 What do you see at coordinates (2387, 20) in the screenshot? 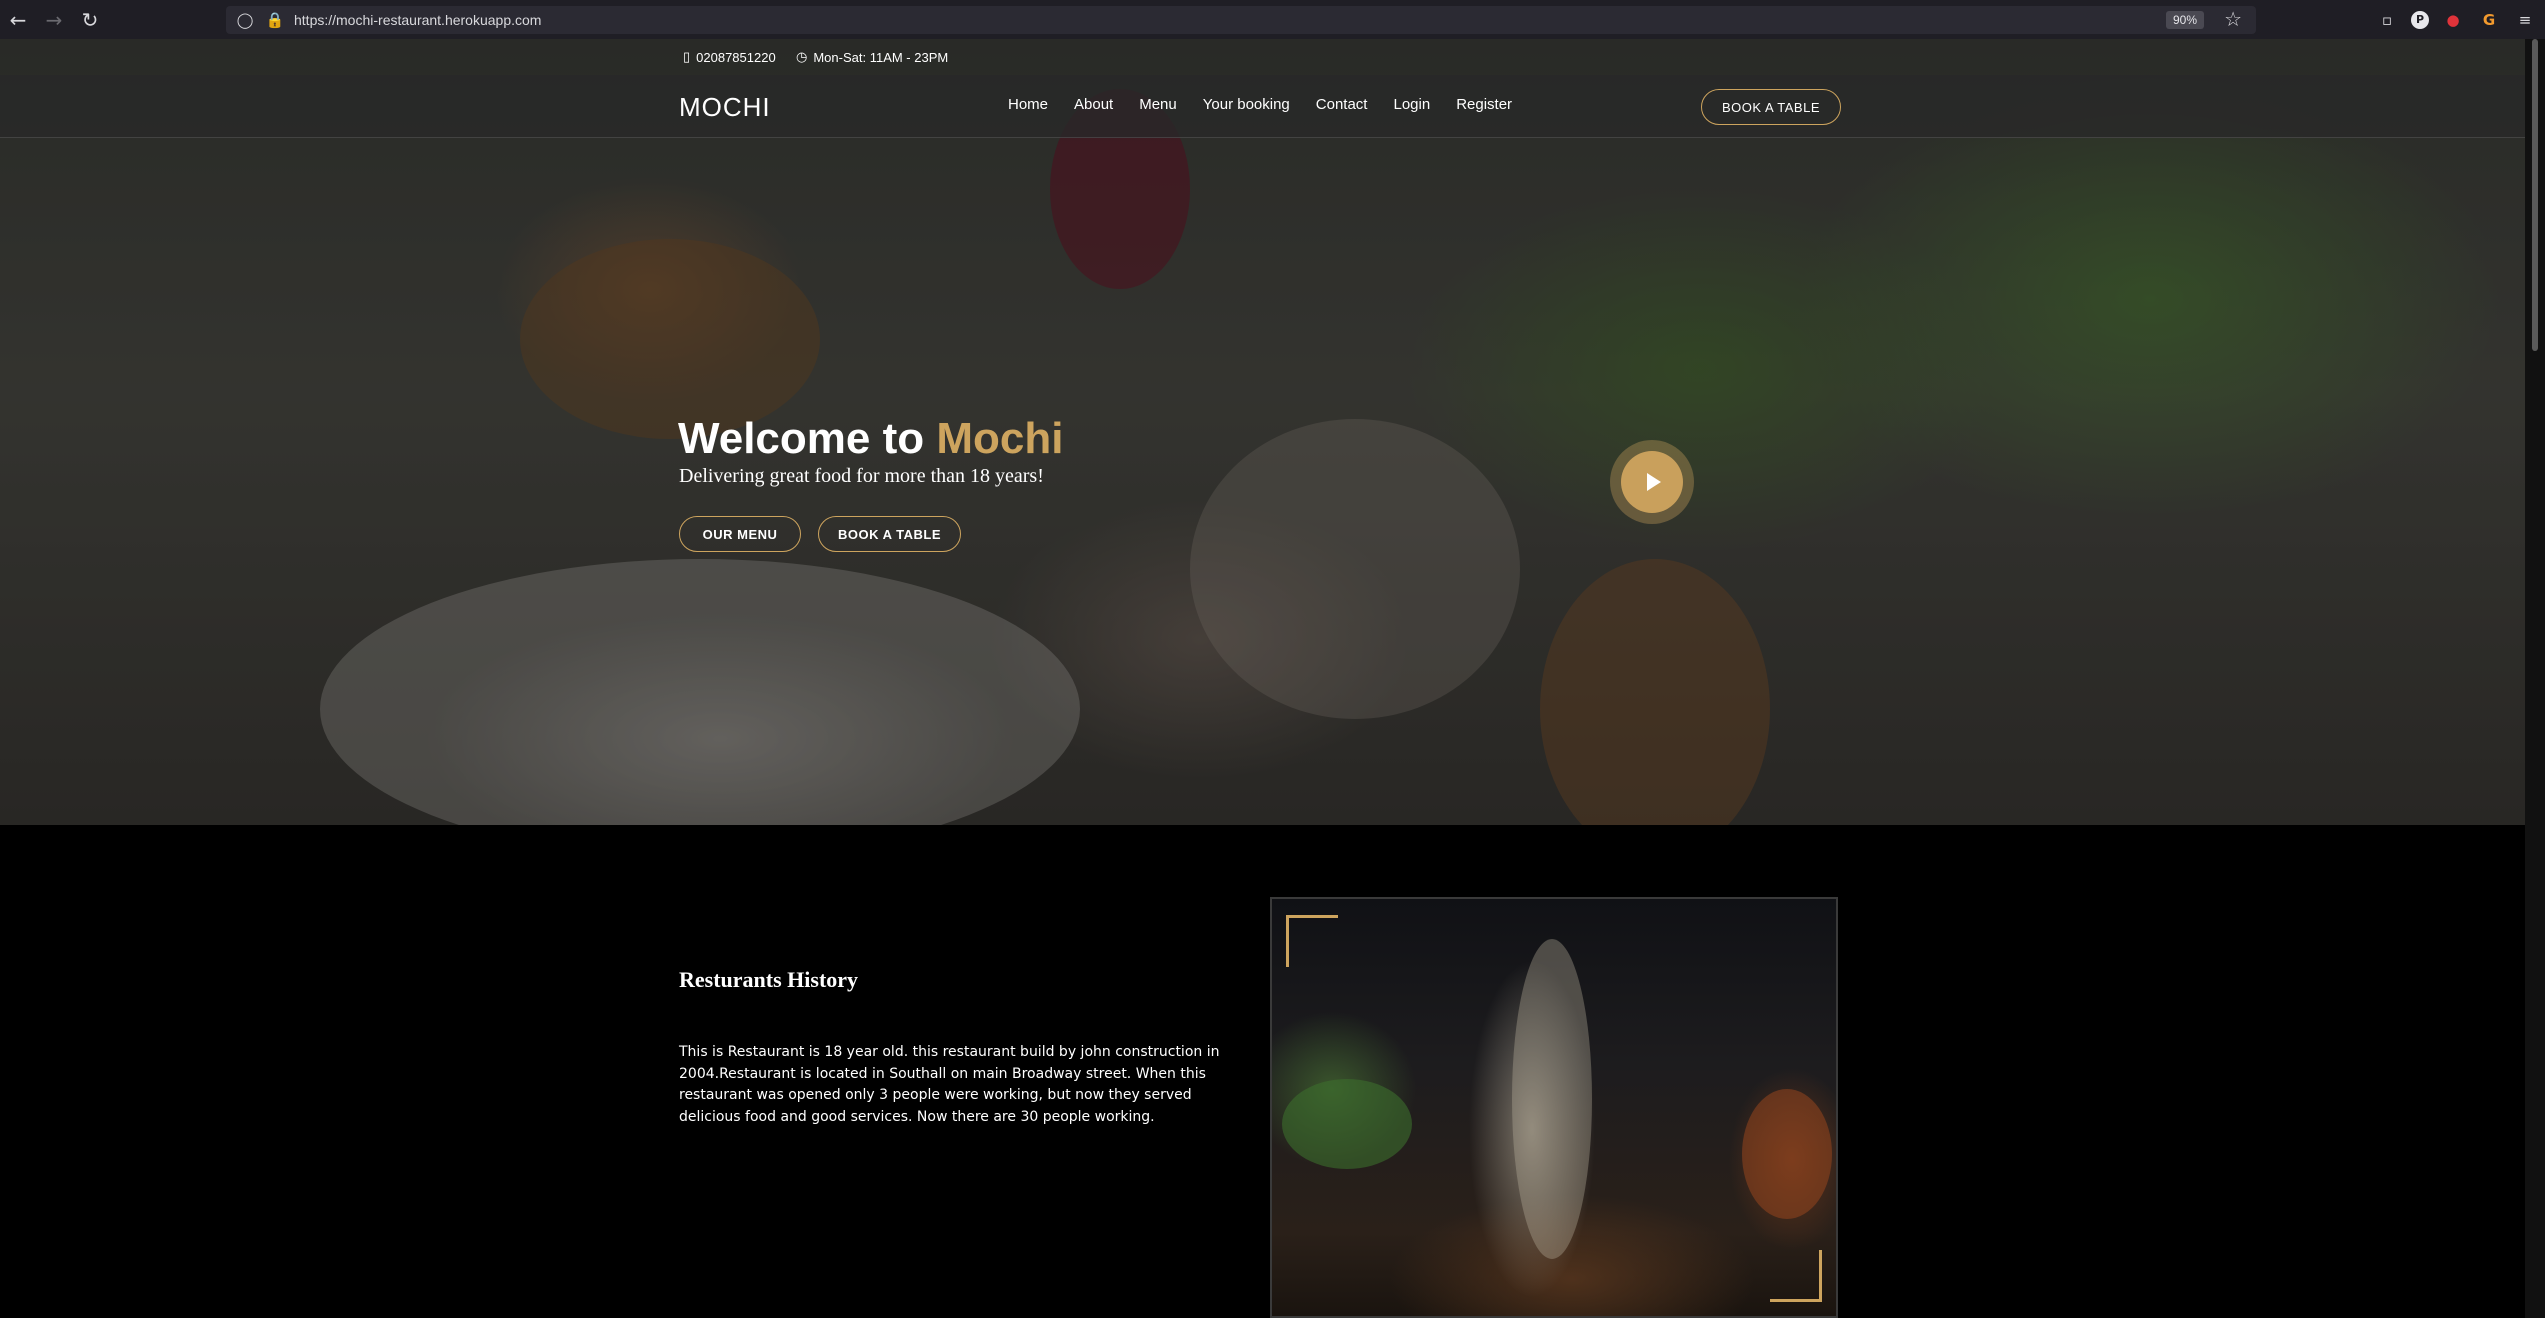
I see `pocket-icon: ▫` at bounding box center [2387, 20].